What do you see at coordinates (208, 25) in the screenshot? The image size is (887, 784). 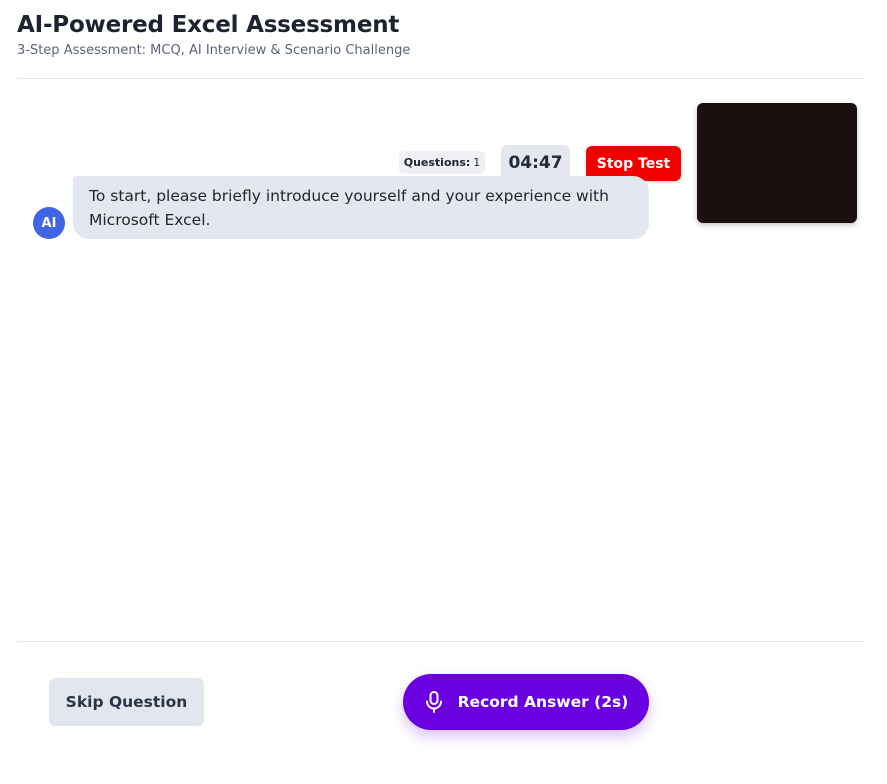 I see `page-title: AI-Powered Excel Assessment` at bounding box center [208, 25].